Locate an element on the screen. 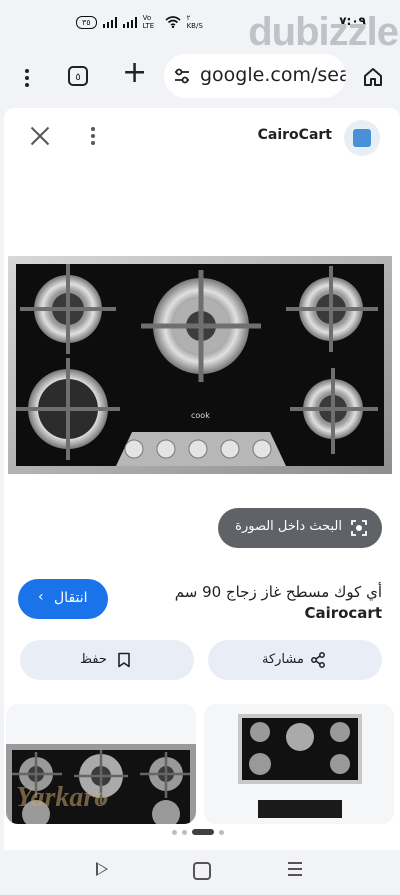  bookmark-icon is located at coordinates (124, 660).